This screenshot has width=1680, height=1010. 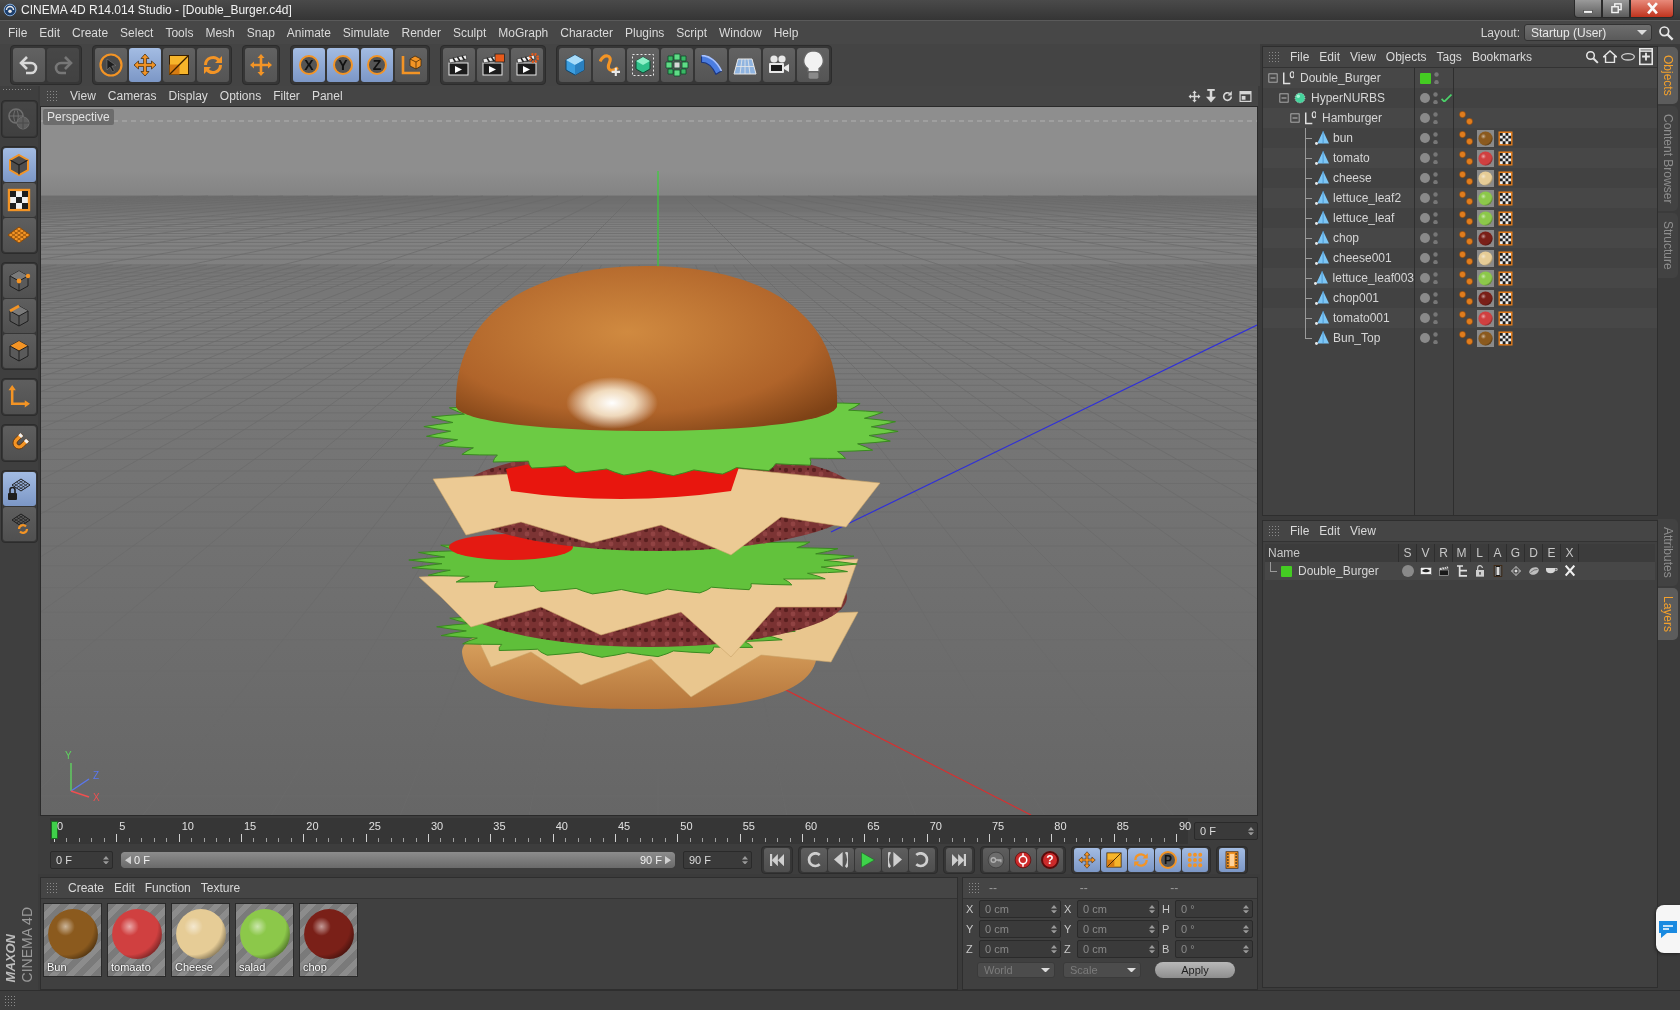 I want to click on object-row: lettuce_leaf2, so click(x=1460, y=198).